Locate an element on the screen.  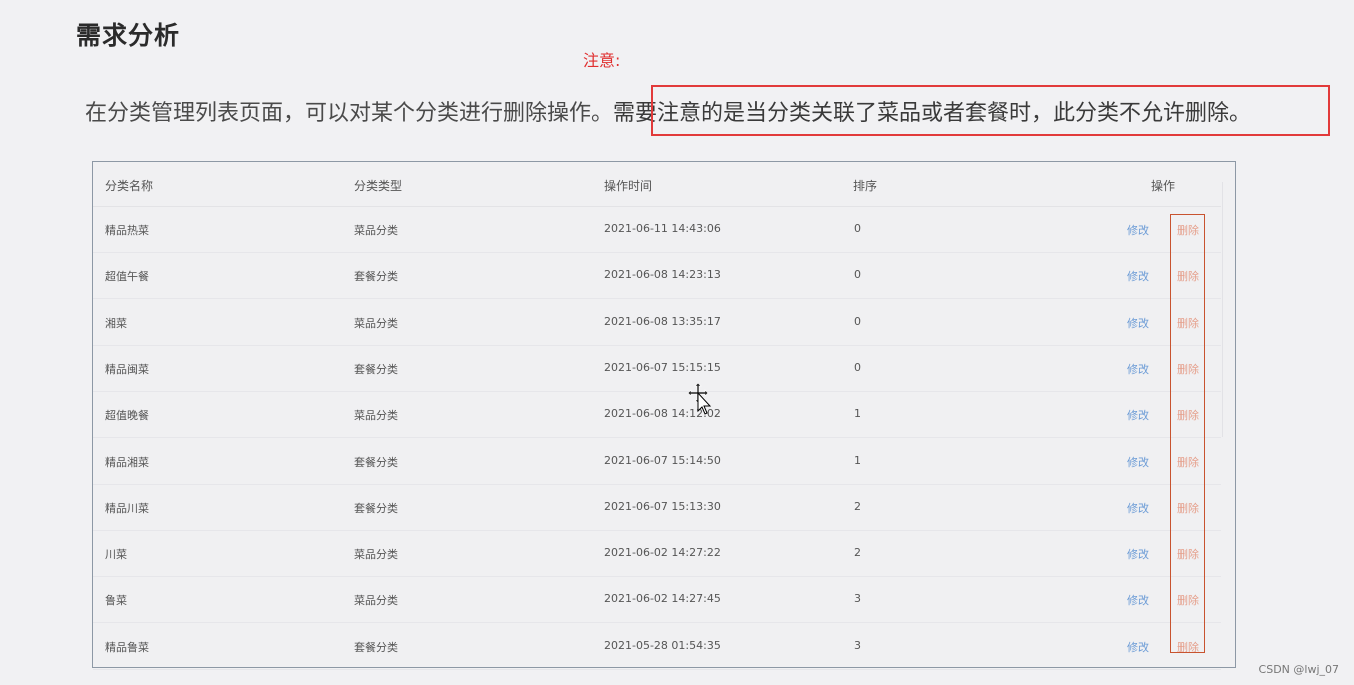
table-row: 精品热菜 菜品分类 2021-06-11 14:43:06 0 修改 删除 is located at coordinates (657, 229).